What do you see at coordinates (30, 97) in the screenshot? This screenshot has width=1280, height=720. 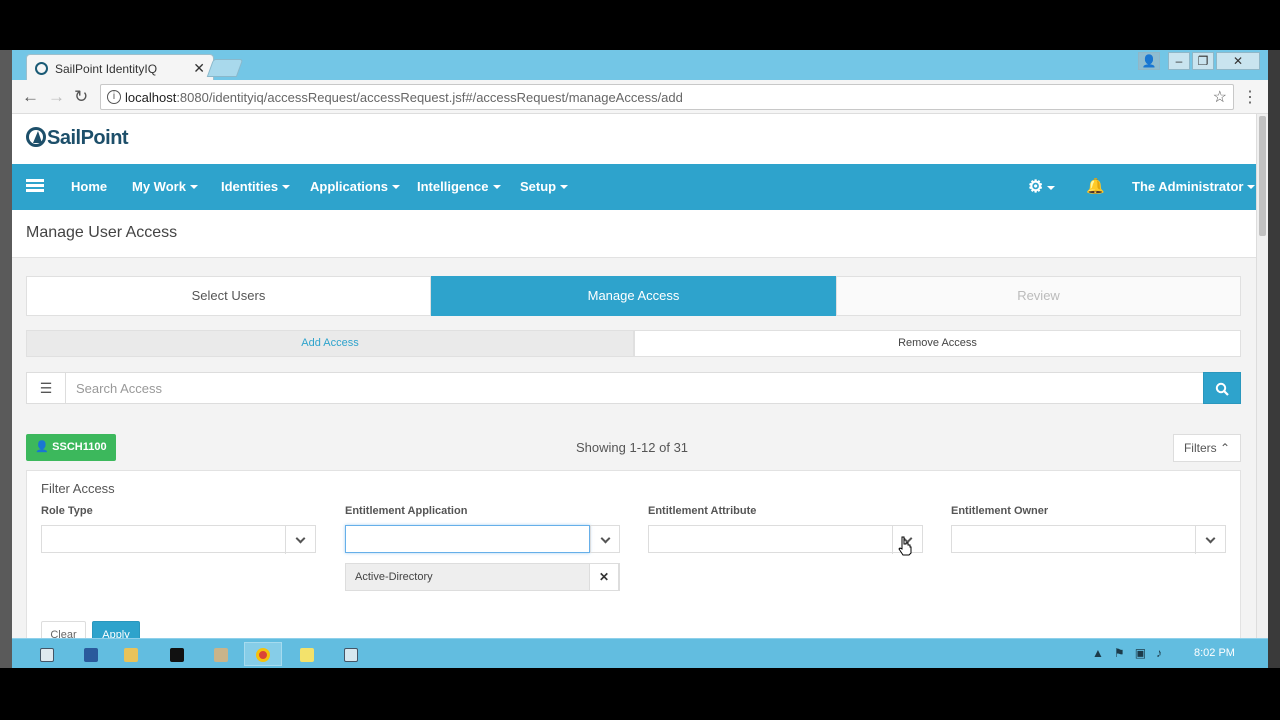 I see `back-arrow-icon: ←` at bounding box center [30, 97].